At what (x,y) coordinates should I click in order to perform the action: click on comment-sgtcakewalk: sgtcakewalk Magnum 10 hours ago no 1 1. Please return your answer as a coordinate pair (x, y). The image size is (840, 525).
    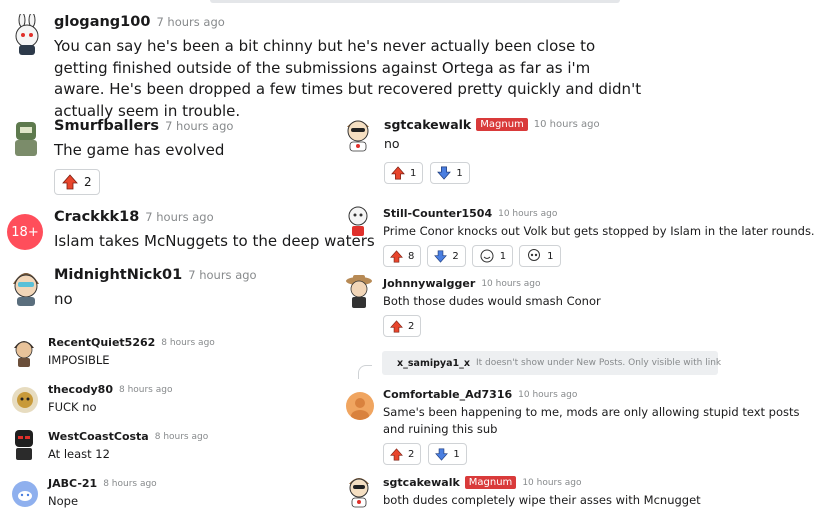
    Looking at the image, I should click on (492, 150).